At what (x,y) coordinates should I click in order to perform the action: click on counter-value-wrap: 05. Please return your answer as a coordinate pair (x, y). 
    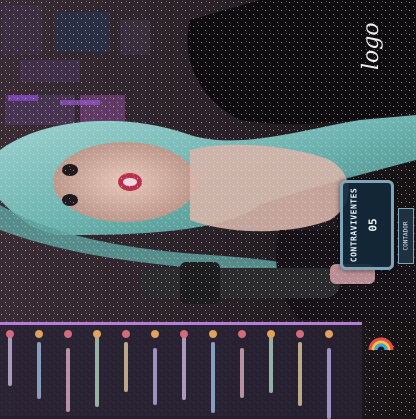
    Looking at the image, I should click on (373, 225).